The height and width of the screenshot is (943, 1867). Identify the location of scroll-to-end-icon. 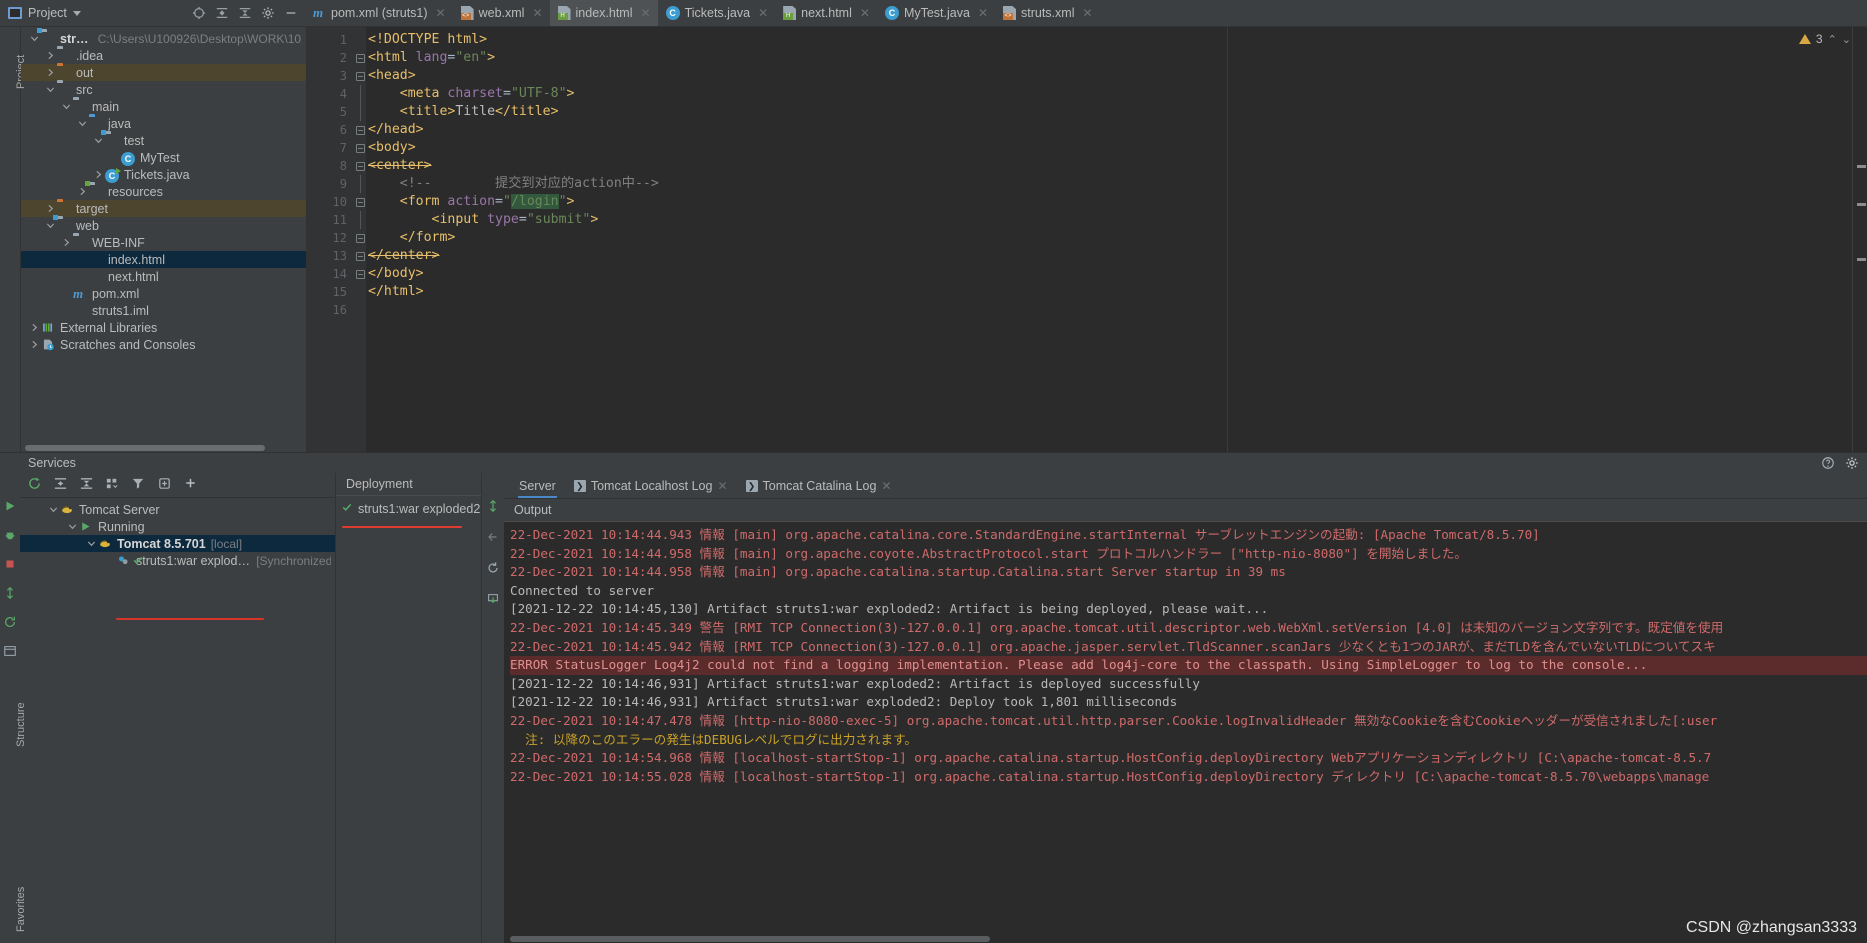
(493, 600).